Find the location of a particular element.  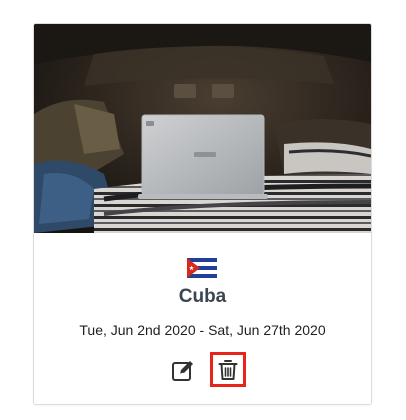

cuba-flag-icon is located at coordinates (202, 268).